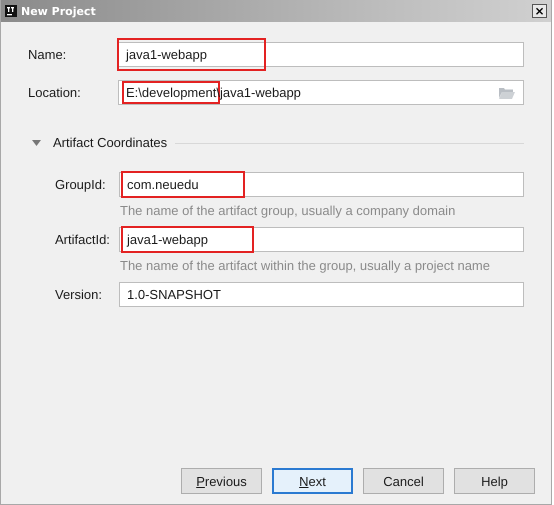 This screenshot has height=505, width=554. Describe the element at coordinates (171, 92) in the screenshot. I see `field-value: E:\development` at that location.